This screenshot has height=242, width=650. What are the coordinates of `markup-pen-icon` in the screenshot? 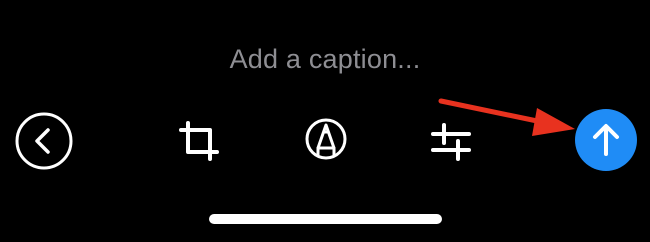 It's located at (326, 139).